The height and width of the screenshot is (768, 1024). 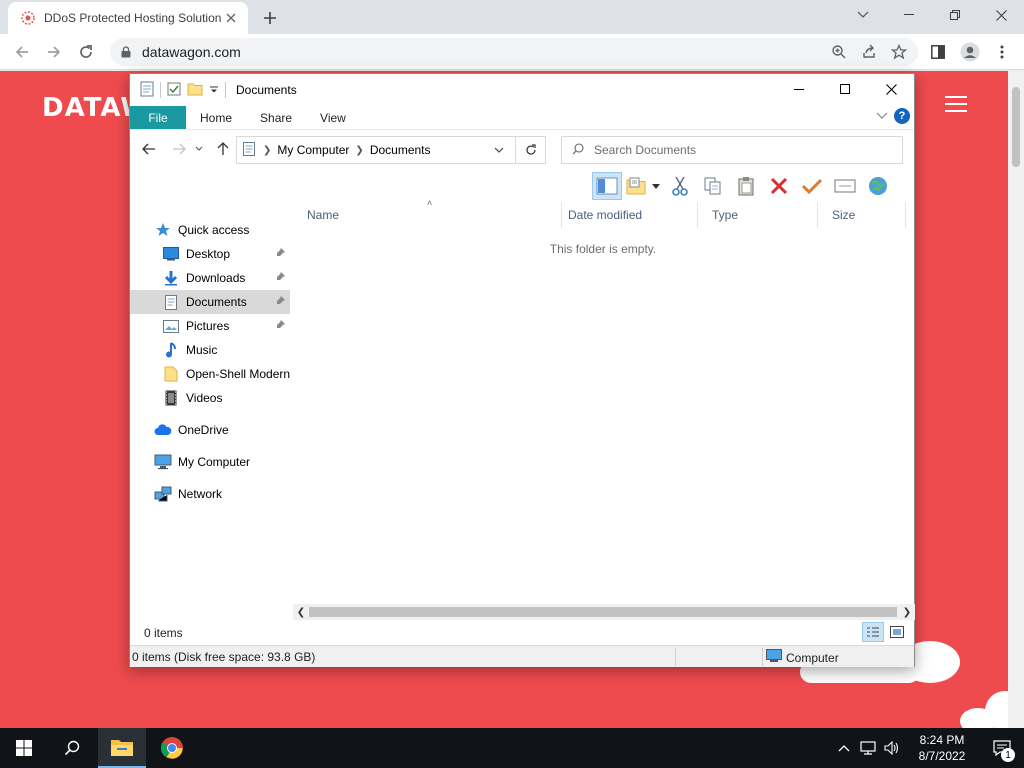 What do you see at coordinates (869, 52) in the screenshot?
I see `share-icon` at bounding box center [869, 52].